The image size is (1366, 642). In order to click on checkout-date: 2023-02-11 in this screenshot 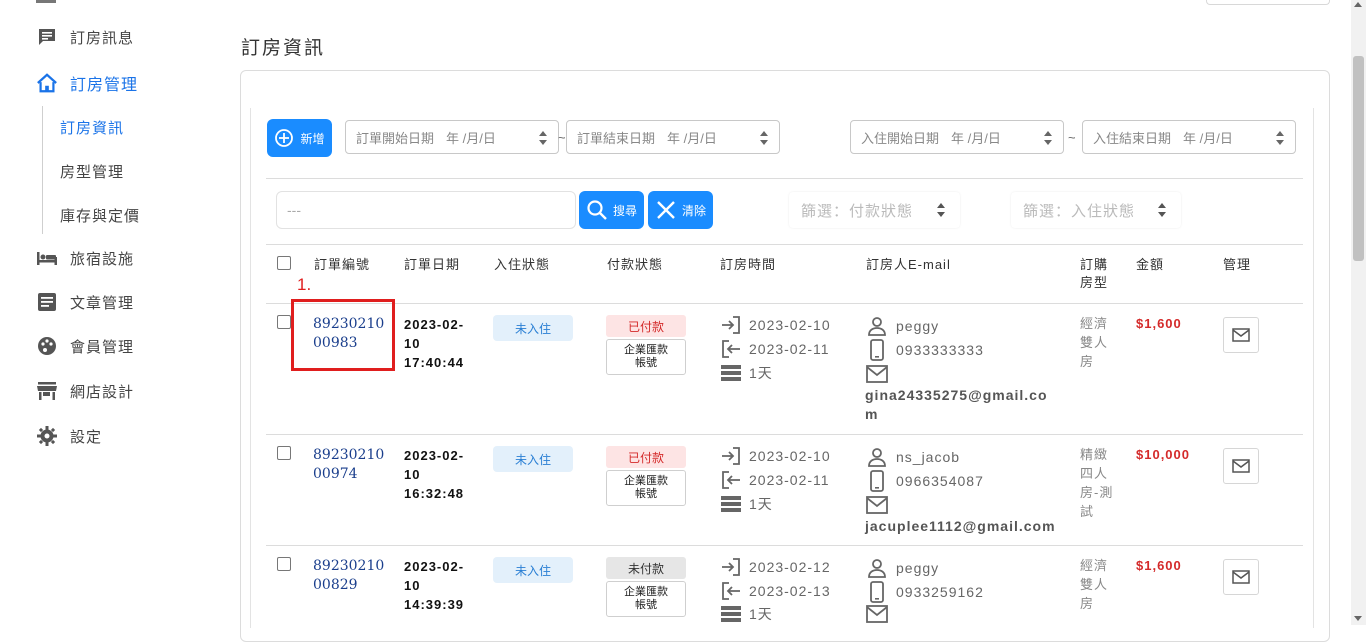, I will do `click(775, 349)`.